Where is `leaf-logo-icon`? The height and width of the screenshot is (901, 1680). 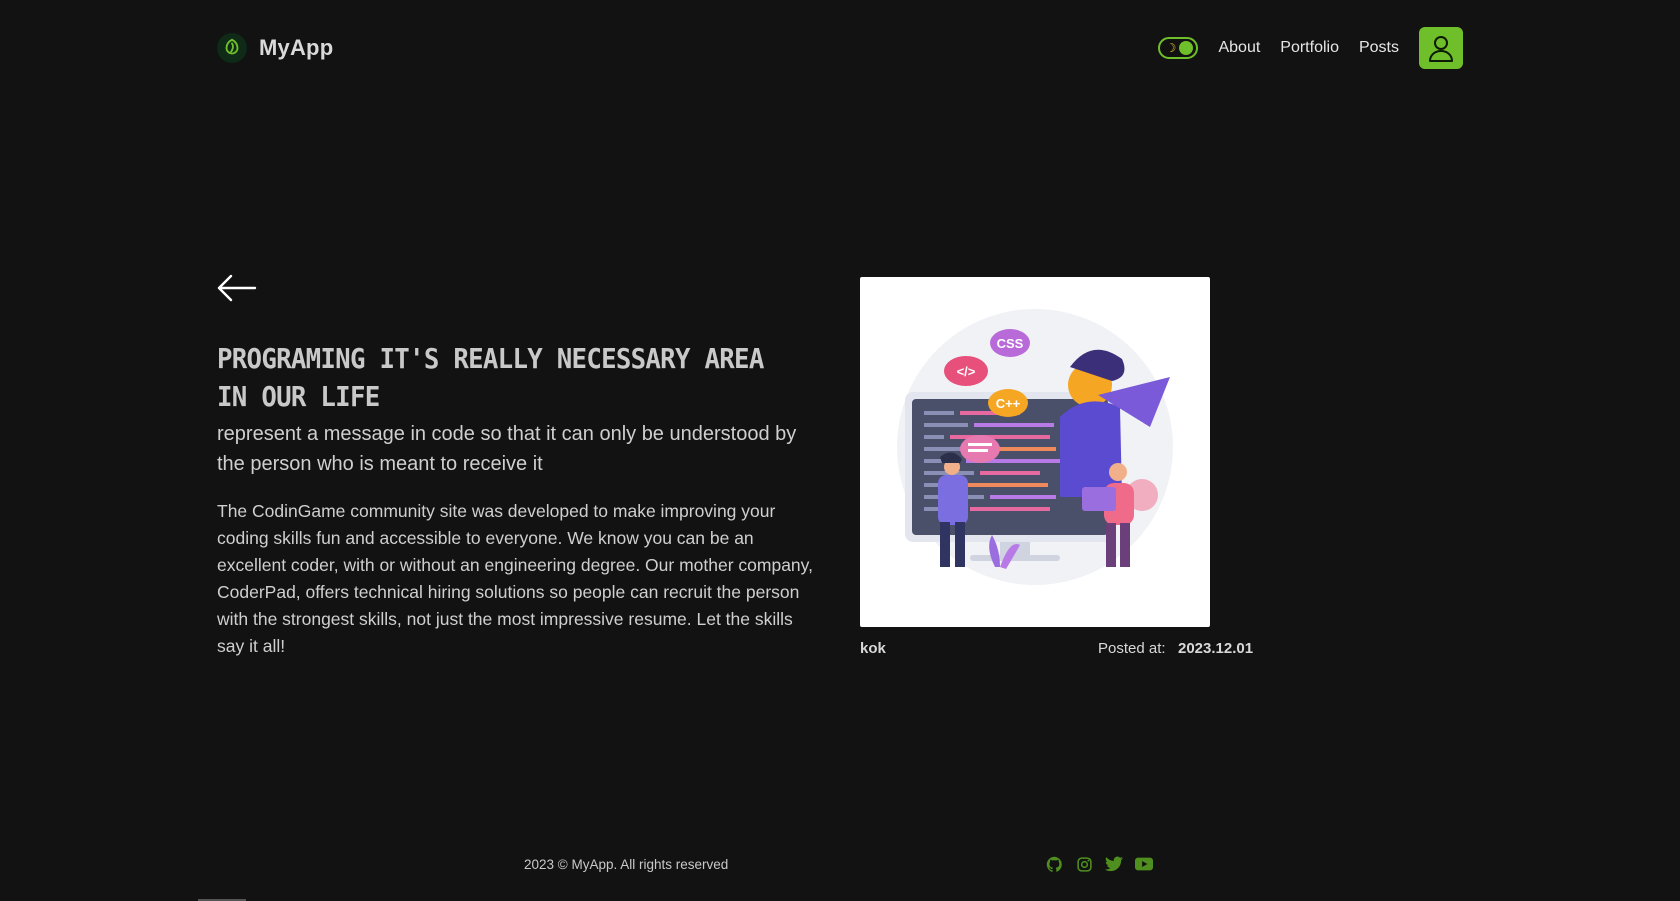 leaf-logo-icon is located at coordinates (232, 48).